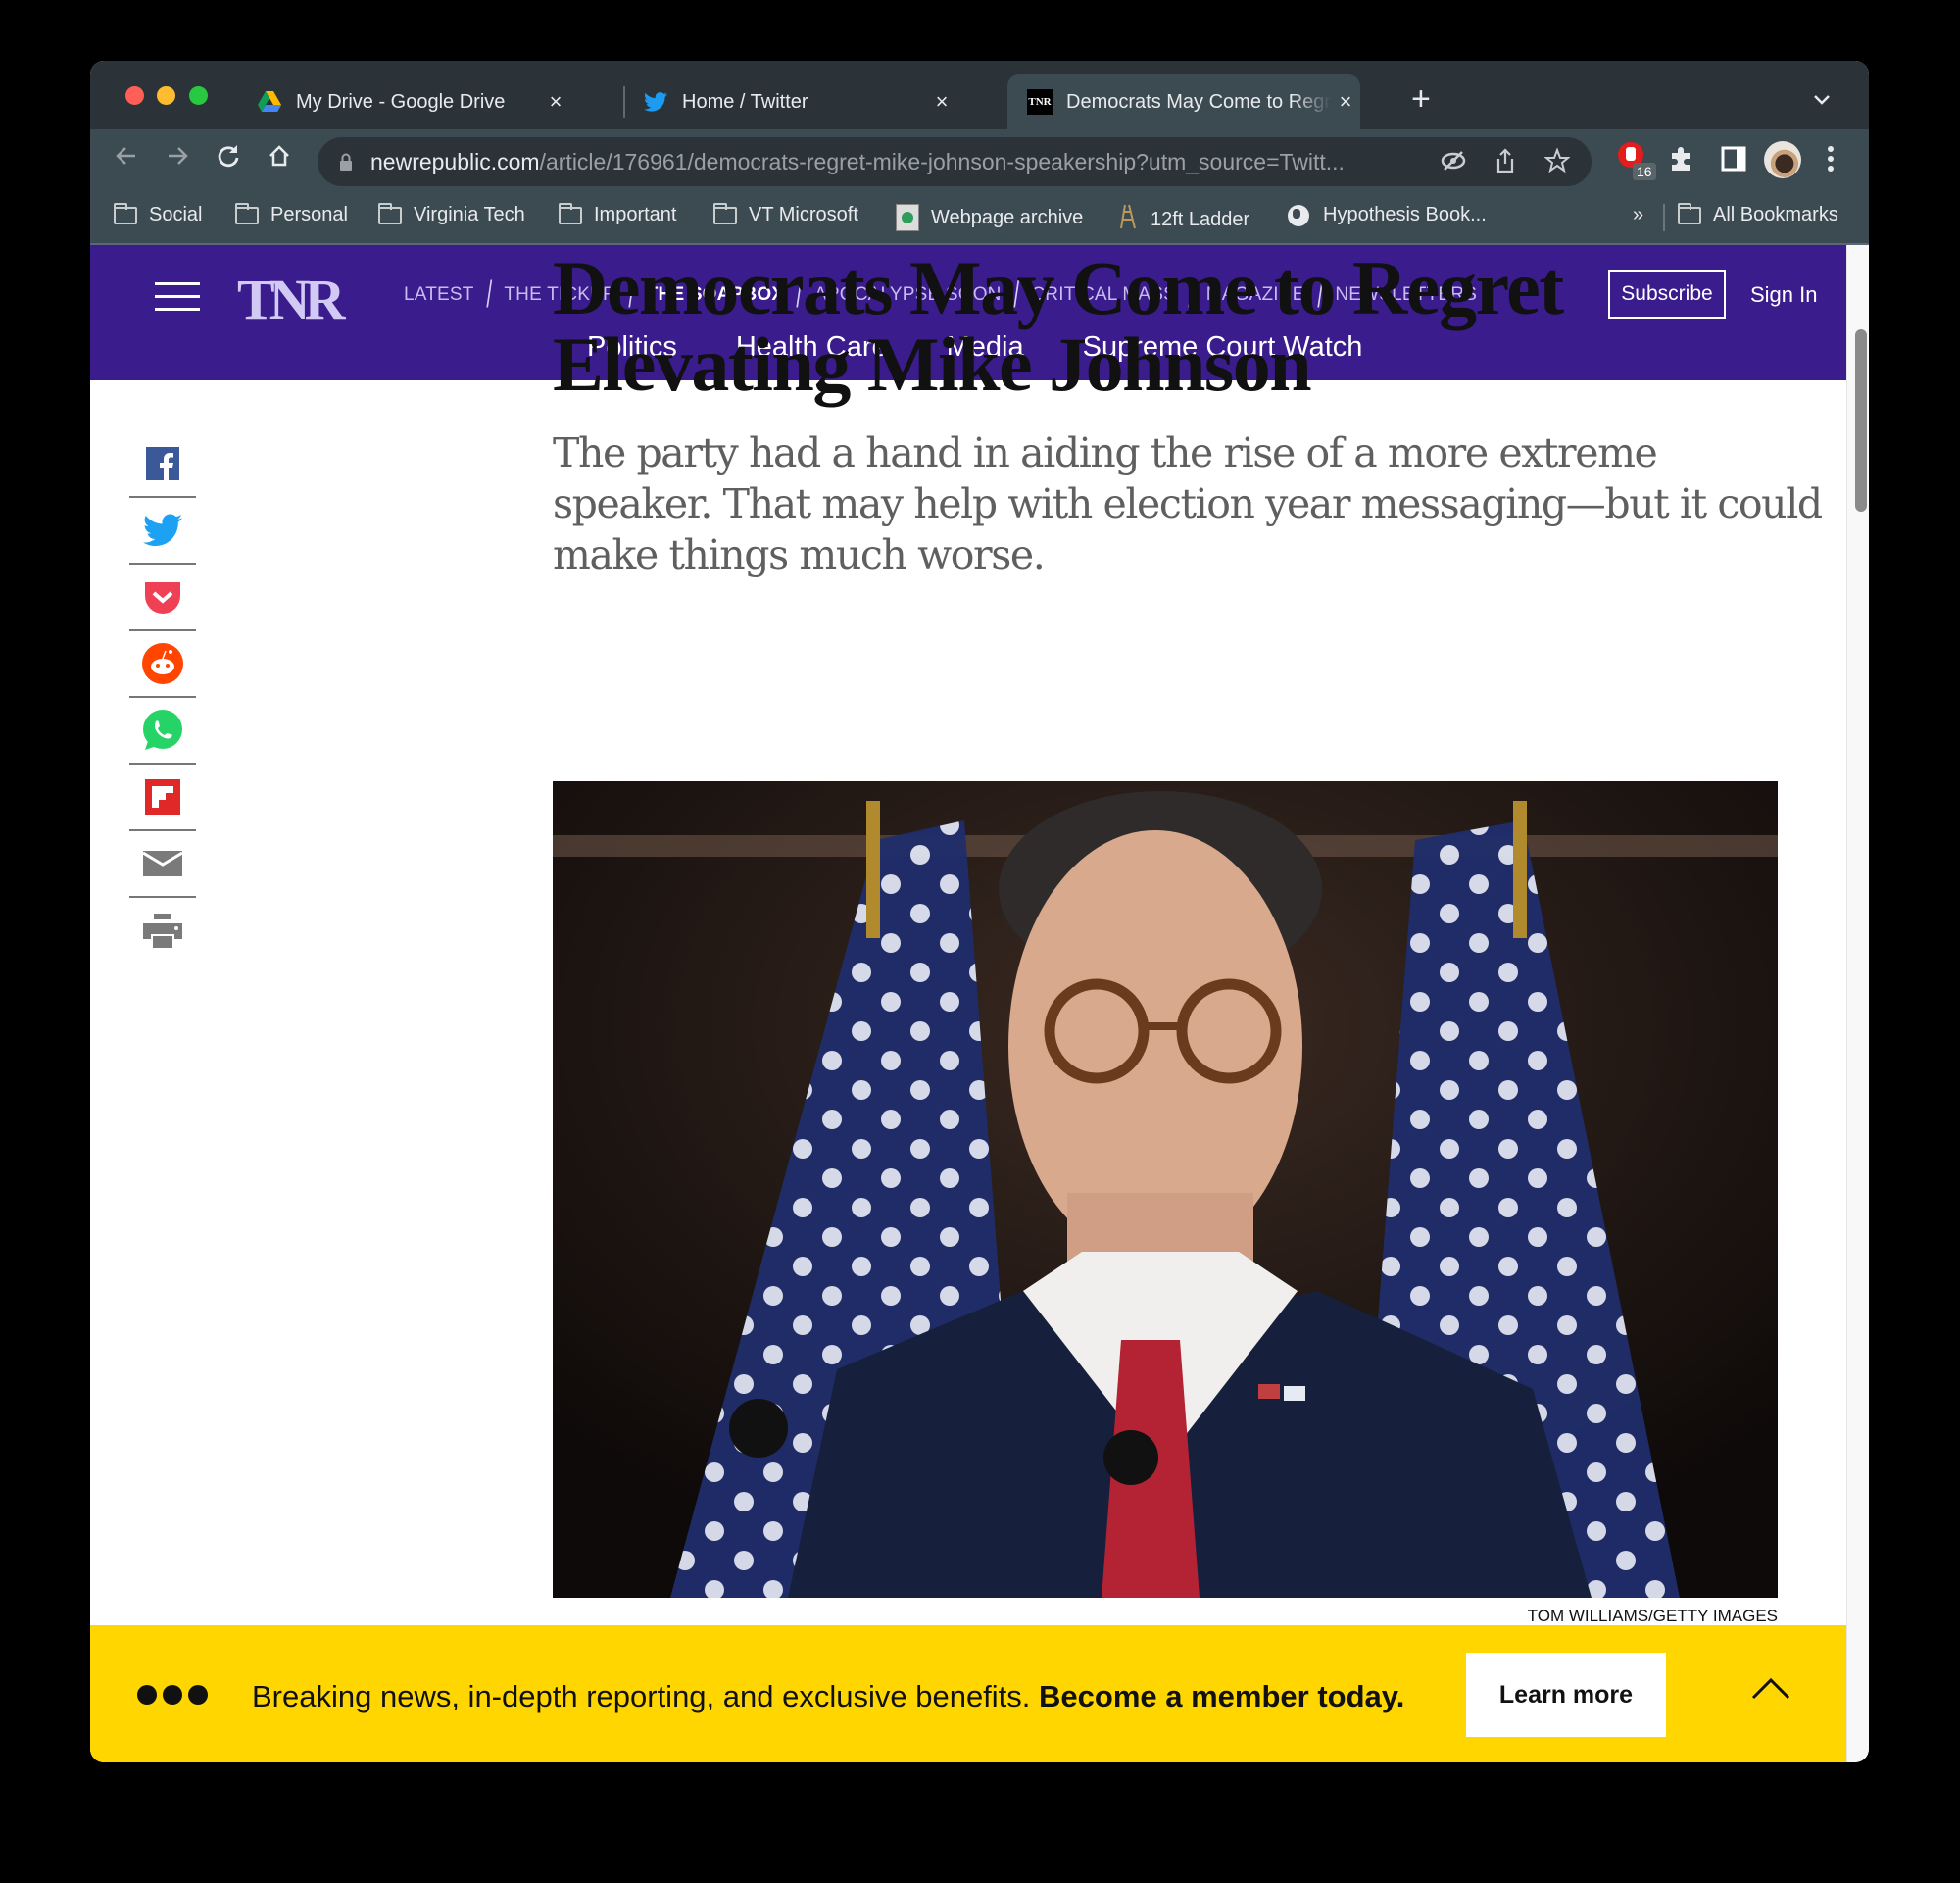 This screenshot has width=1960, height=1883. I want to click on tab-search-button, so click(1822, 99).